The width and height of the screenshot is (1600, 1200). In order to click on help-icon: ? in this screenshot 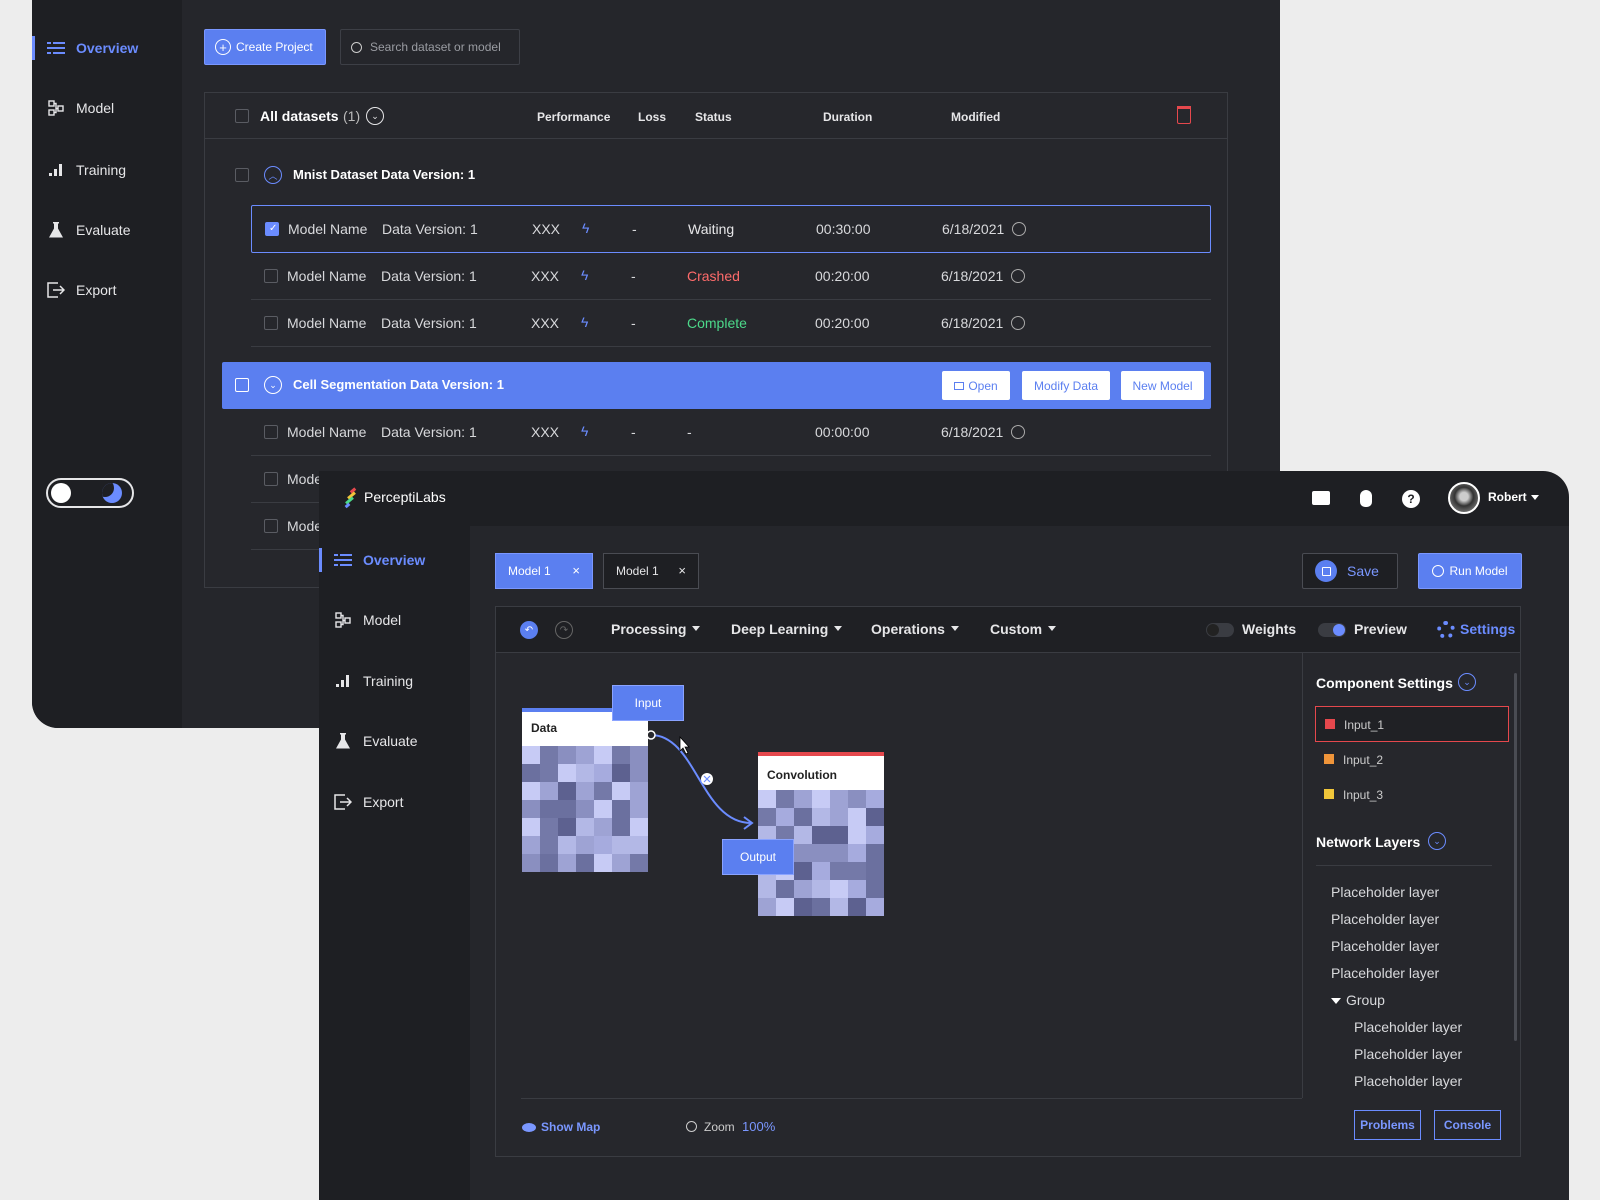, I will do `click(1411, 499)`.